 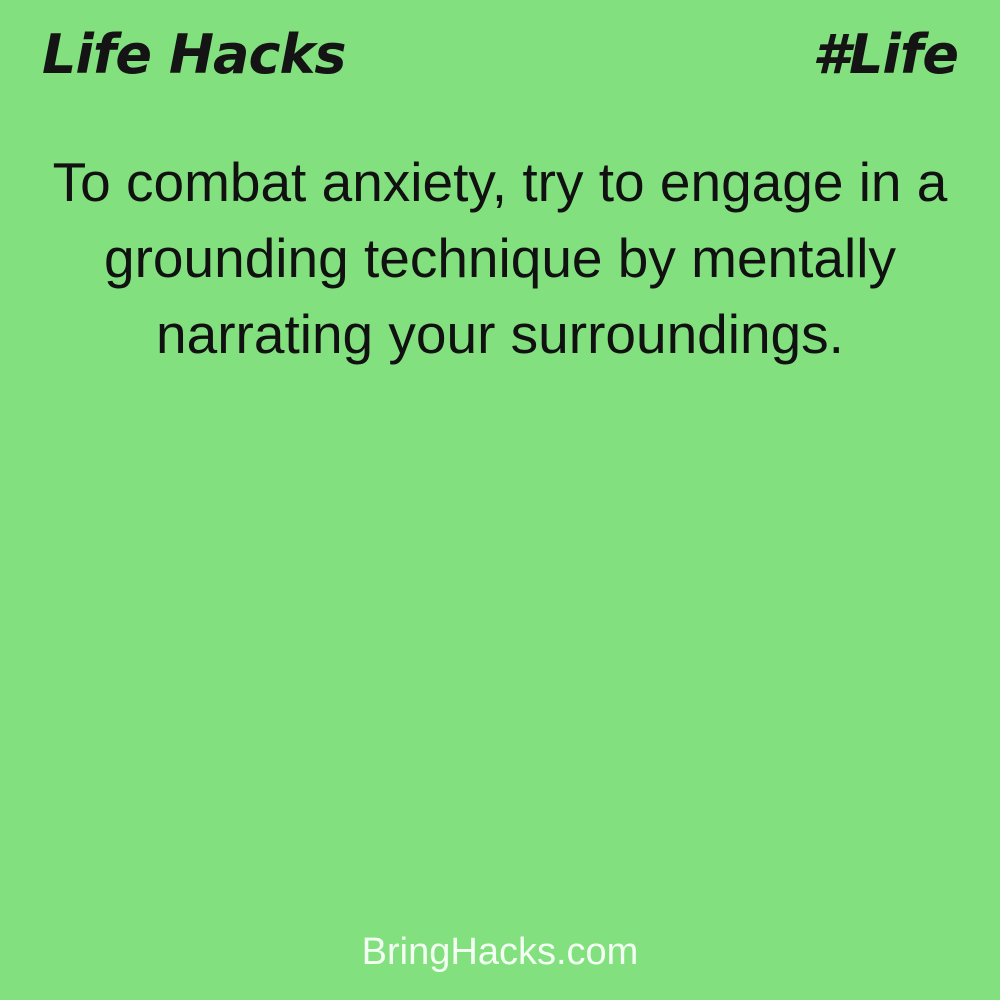 I want to click on site-footer-text: BringHacks.com, so click(x=500, y=952).